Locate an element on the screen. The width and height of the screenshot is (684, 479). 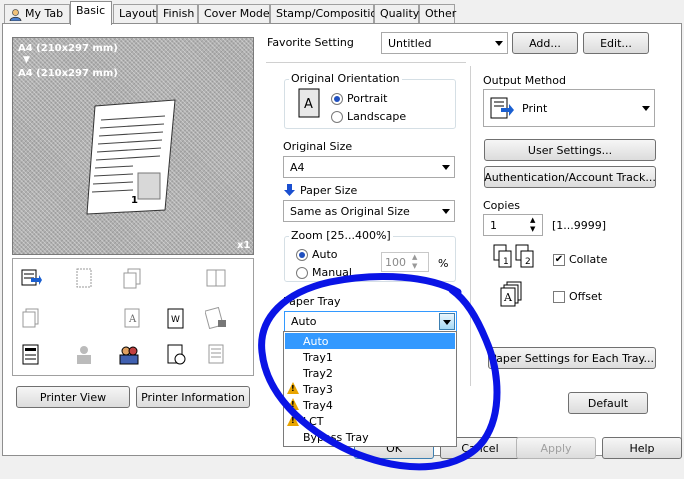
collate-checkbox: ✔ is located at coordinates (559, 260).